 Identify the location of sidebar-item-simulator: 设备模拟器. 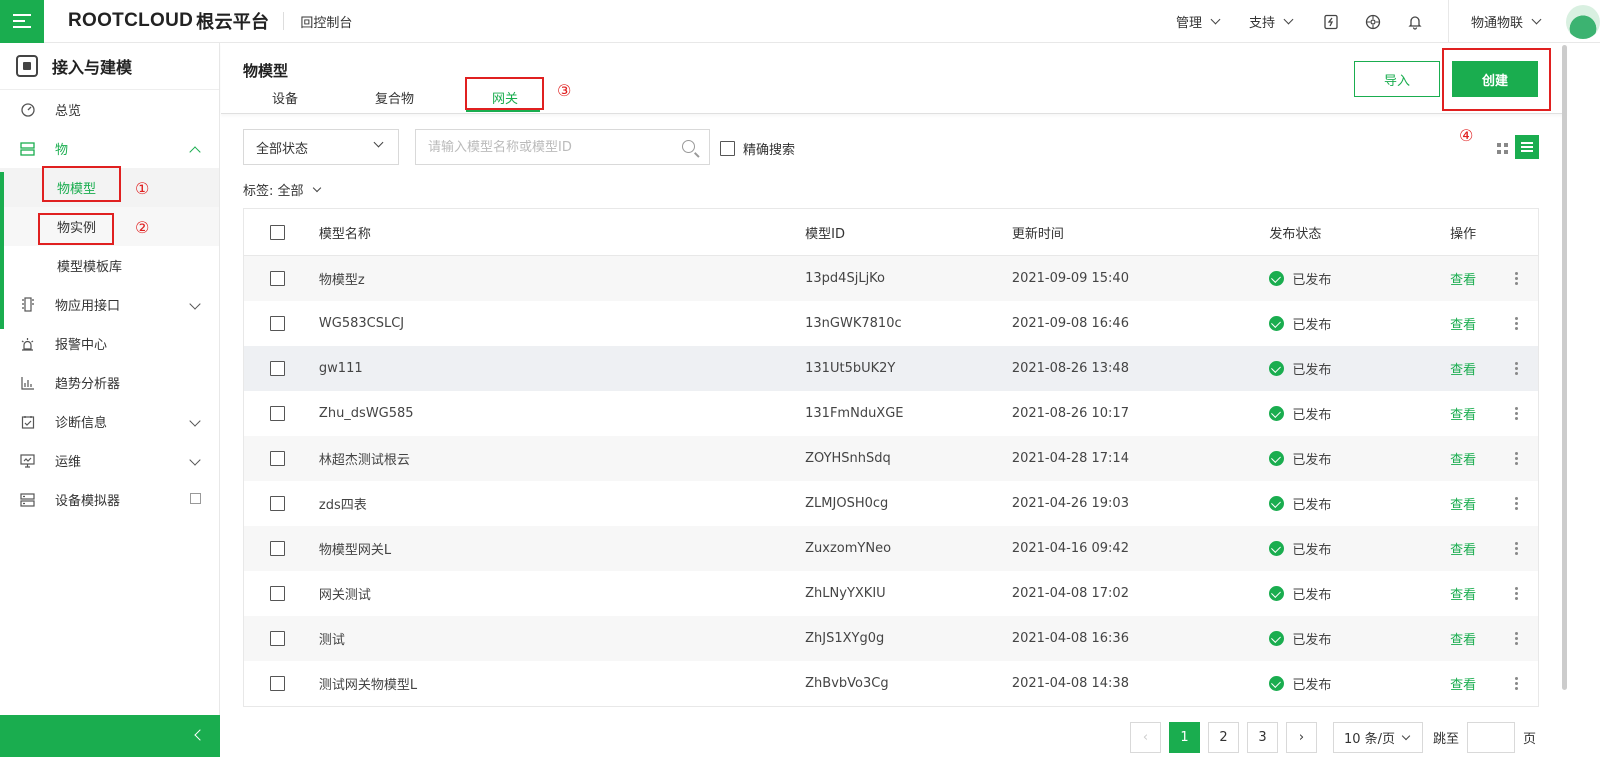
(109, 499).